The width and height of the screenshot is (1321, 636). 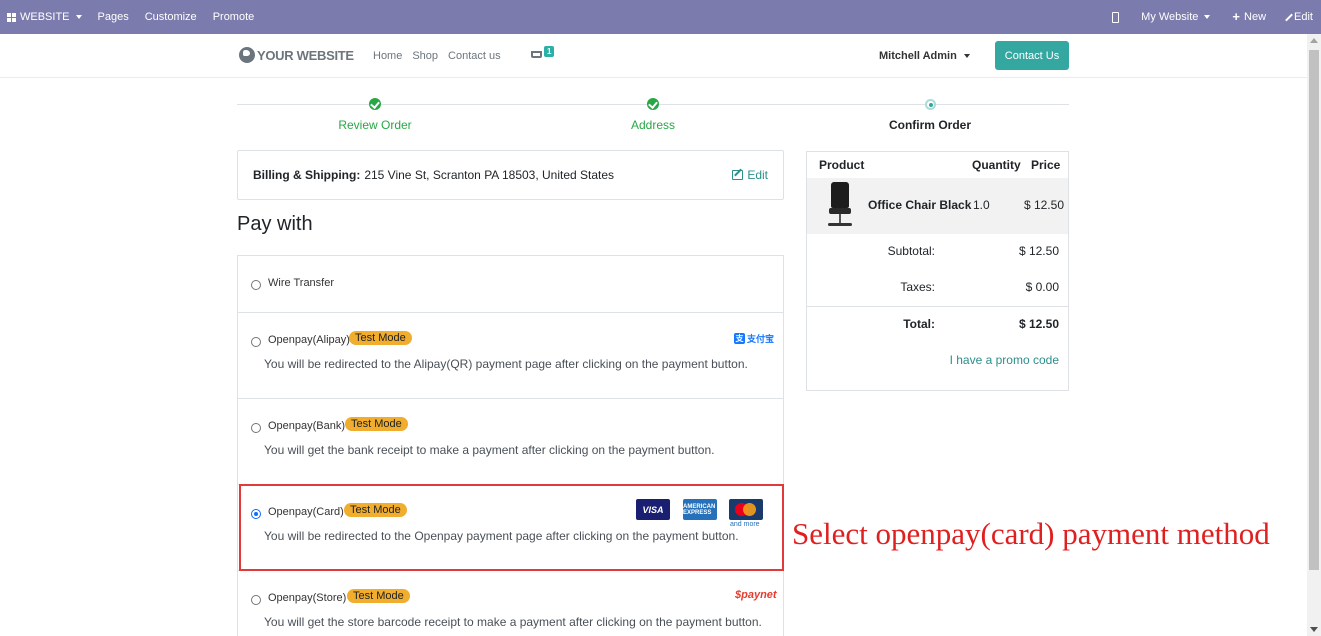 What do you see at coordinates (919, 205) in the screenshot?
I see `product-name: Office Chair Black` at bounding box center [919, 205].